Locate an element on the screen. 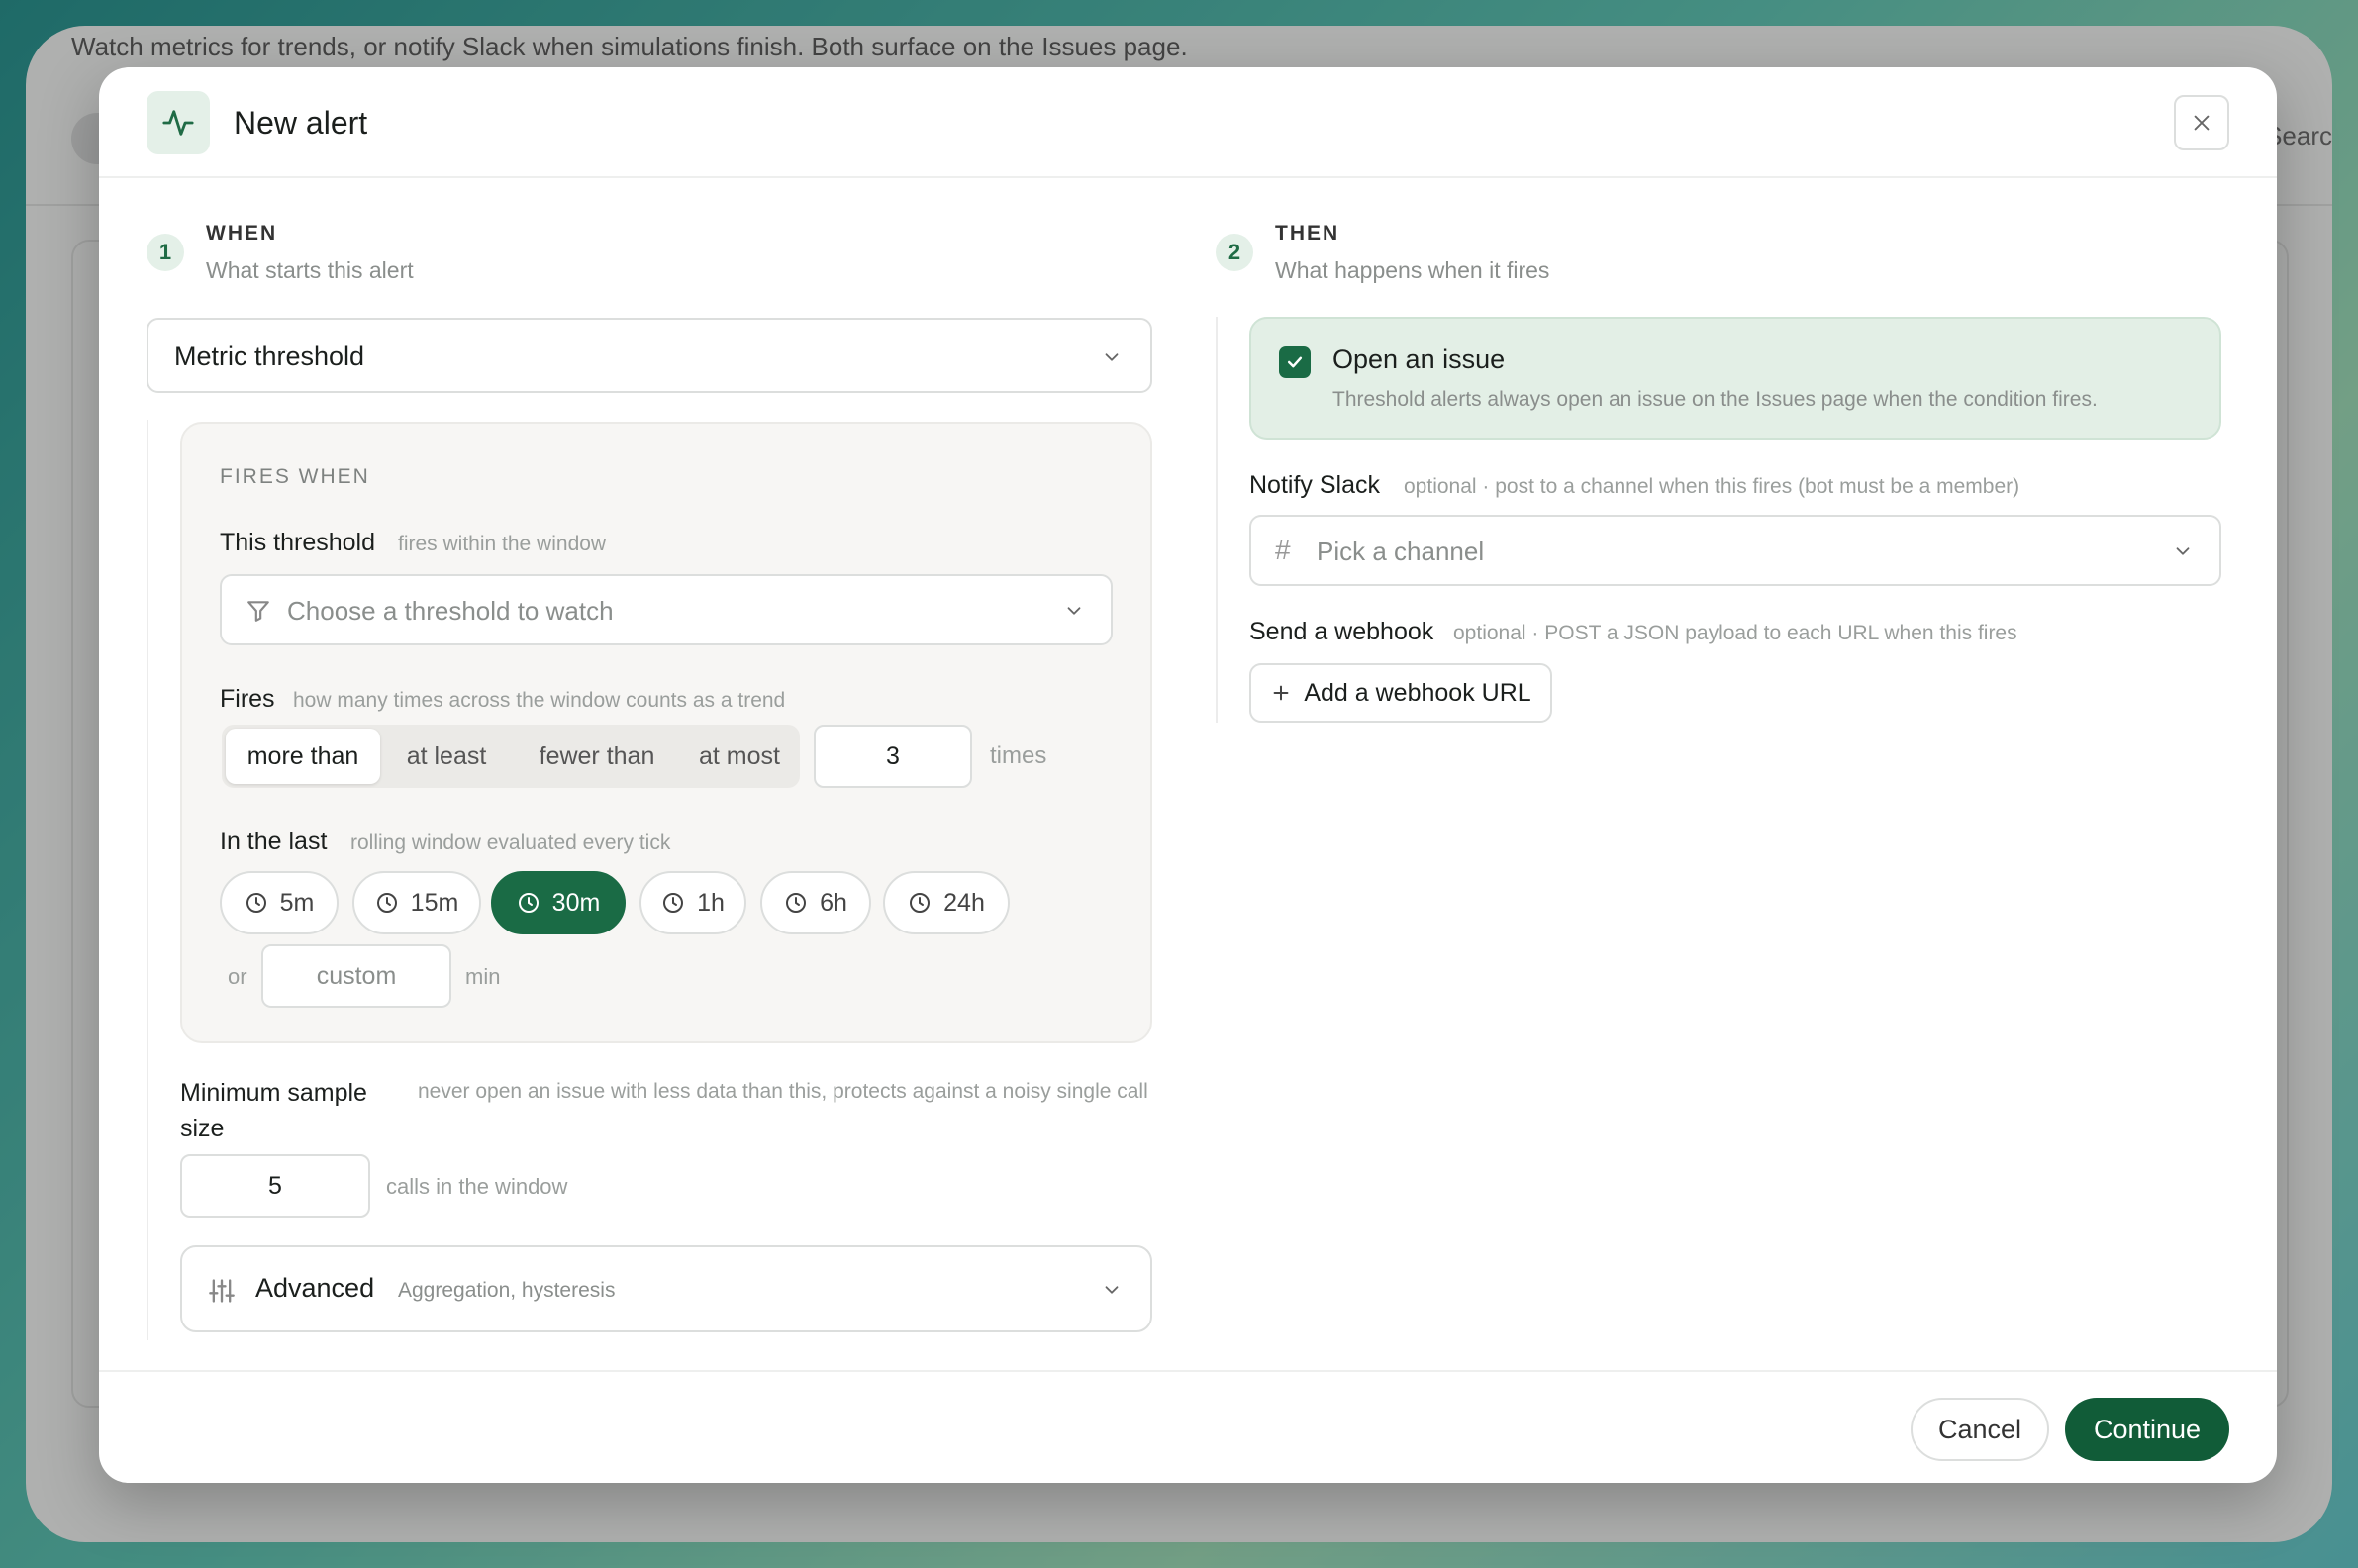  webhook-label: Send a webhook is located at coordinates (1342, 631).